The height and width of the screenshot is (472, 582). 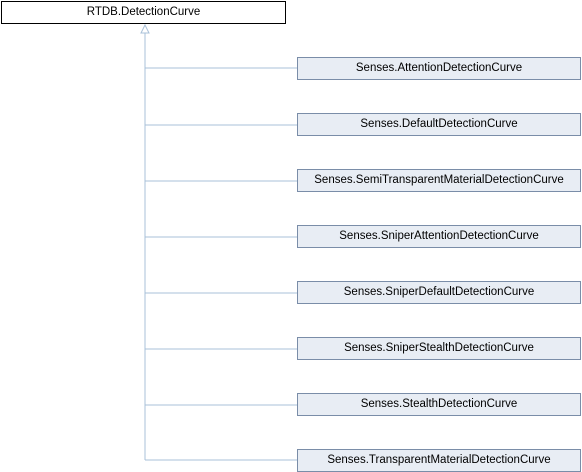 What do you see at coordinates (439, 460) in the screenshot?
I see `class-node-transparent-material-detection-curve: Senses.TransparentMaterialDetectionCurve` at bounding box center [439, 460].